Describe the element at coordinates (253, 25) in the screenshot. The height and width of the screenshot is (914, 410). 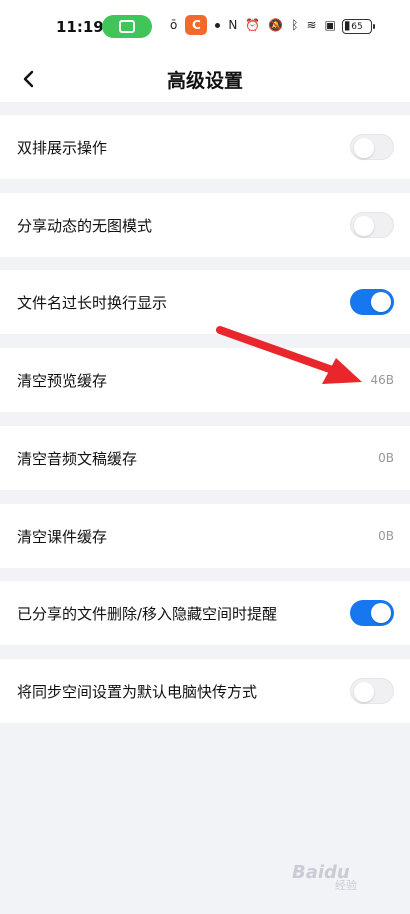
I see `alarm-clock-icon: ⏰` at that location.